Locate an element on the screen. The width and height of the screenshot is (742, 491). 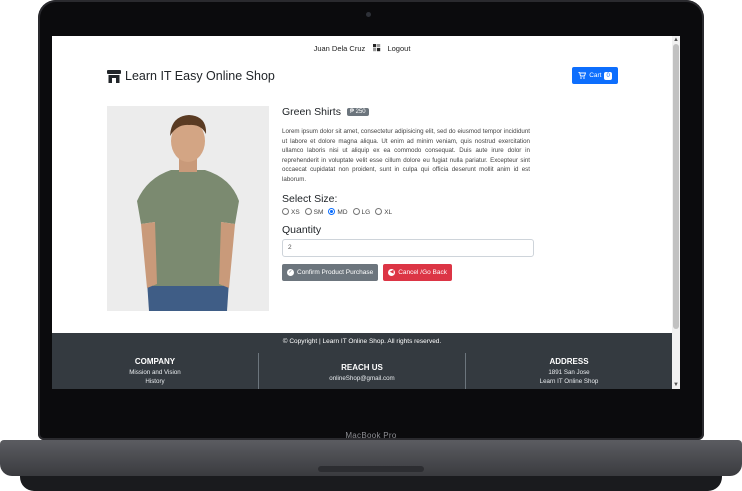
cart-count-badge: 0 is located at coordinates (608, 75).